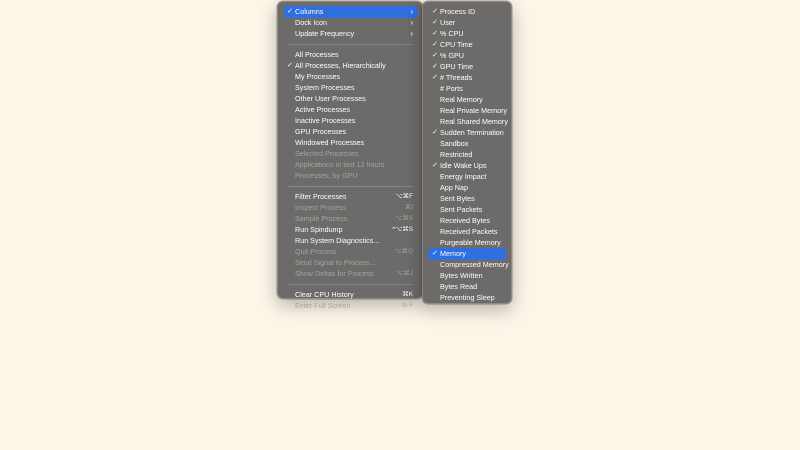 The width and height of the screenshot is (800, 450). Describe the element at coordinates (467, 110) in the screenshot. I see `menu-item-real-private-memory: Real Private Memory` at that location.